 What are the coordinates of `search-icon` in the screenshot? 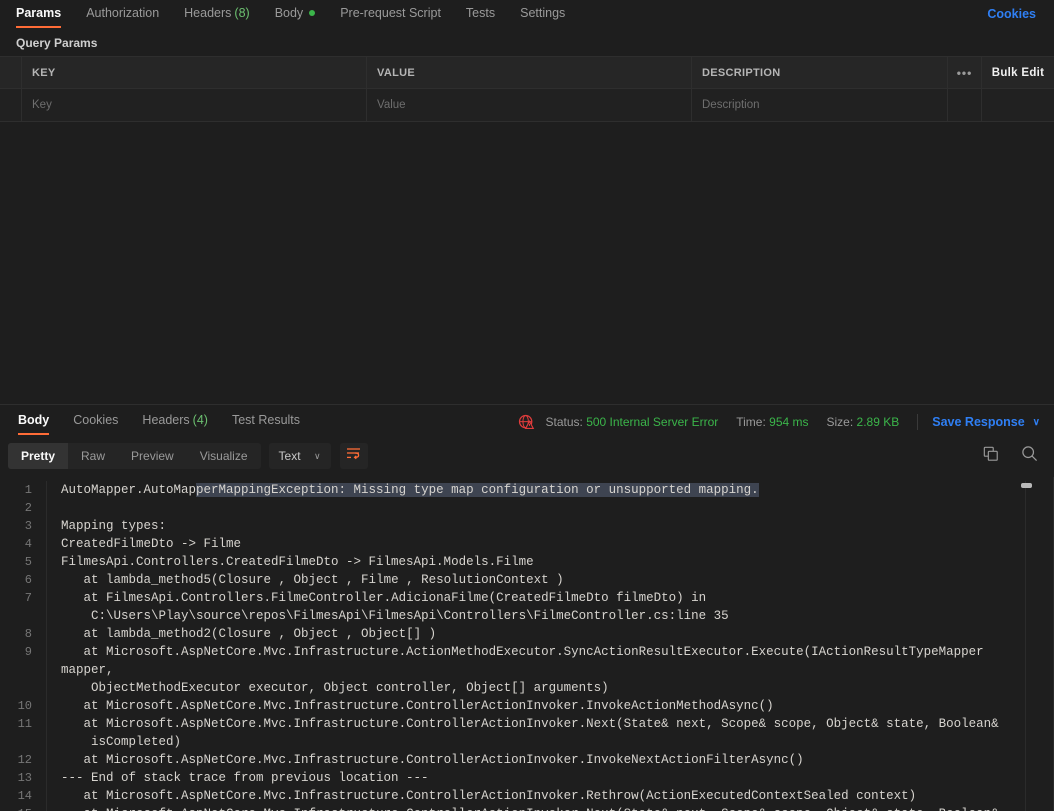 It's located at (1029, 456).